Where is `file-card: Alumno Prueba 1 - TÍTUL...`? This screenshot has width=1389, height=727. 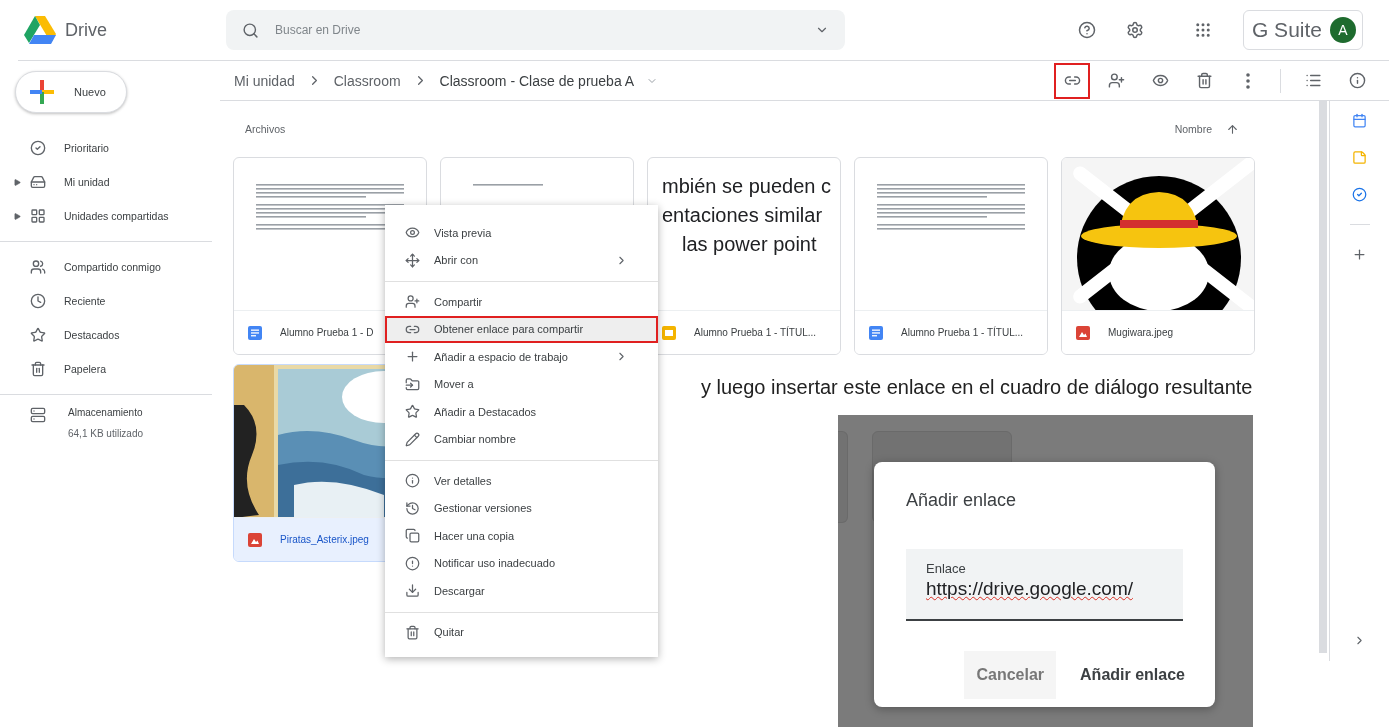
file-card: Alumno Prueba 1 - TÍTUL... is located at coordinates (951, 256).